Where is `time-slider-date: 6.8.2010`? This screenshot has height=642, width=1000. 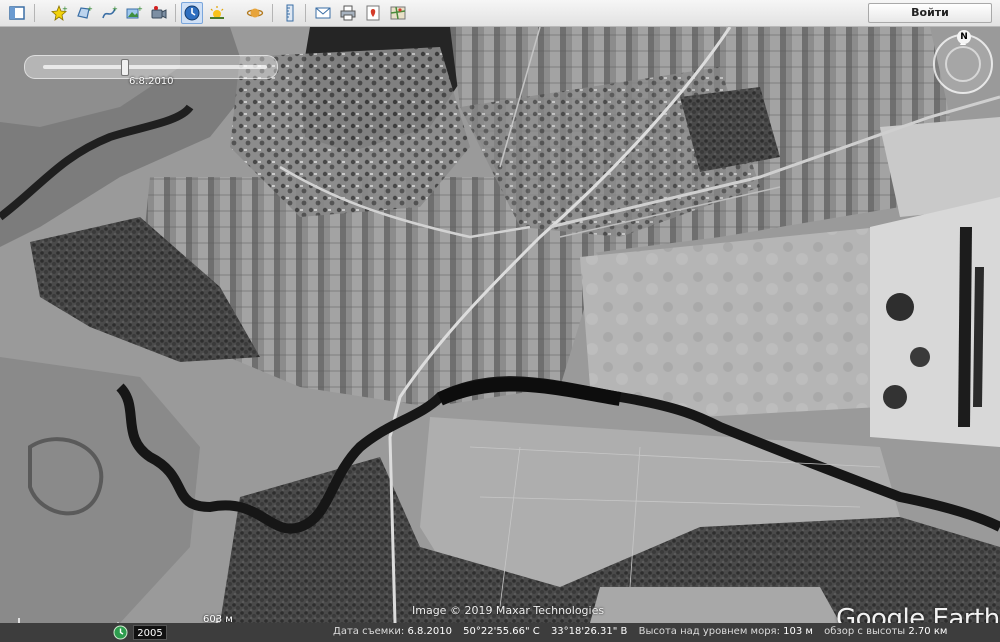 time-slider-date: 6.8.2010 is located at coordinates (151, 81).